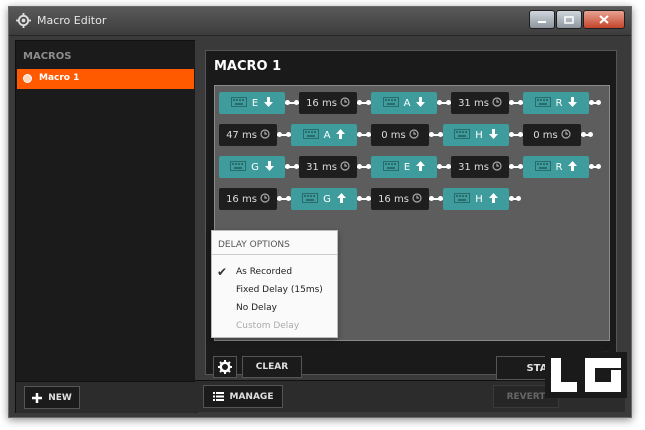 The height and width of the screenshot is (430, 645). I want to click on list-icon, so click(218, 396).